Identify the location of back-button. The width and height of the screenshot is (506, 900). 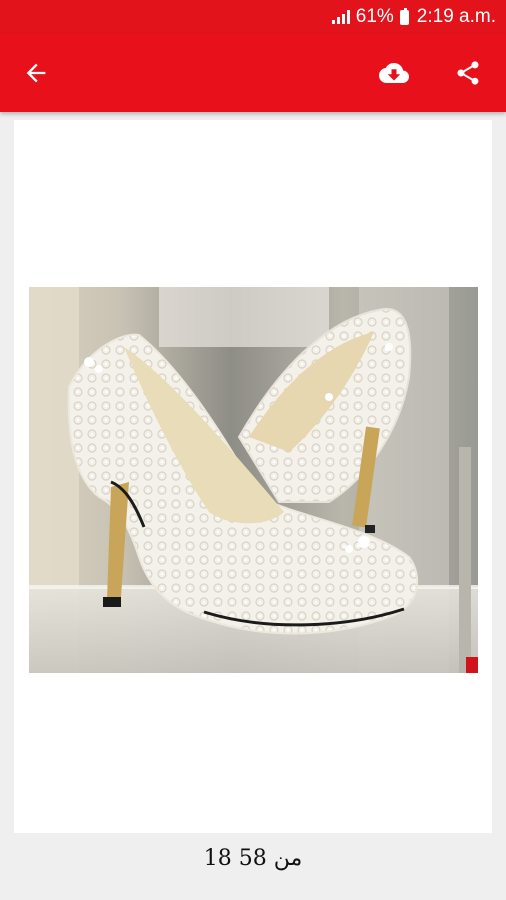
(36, 73).